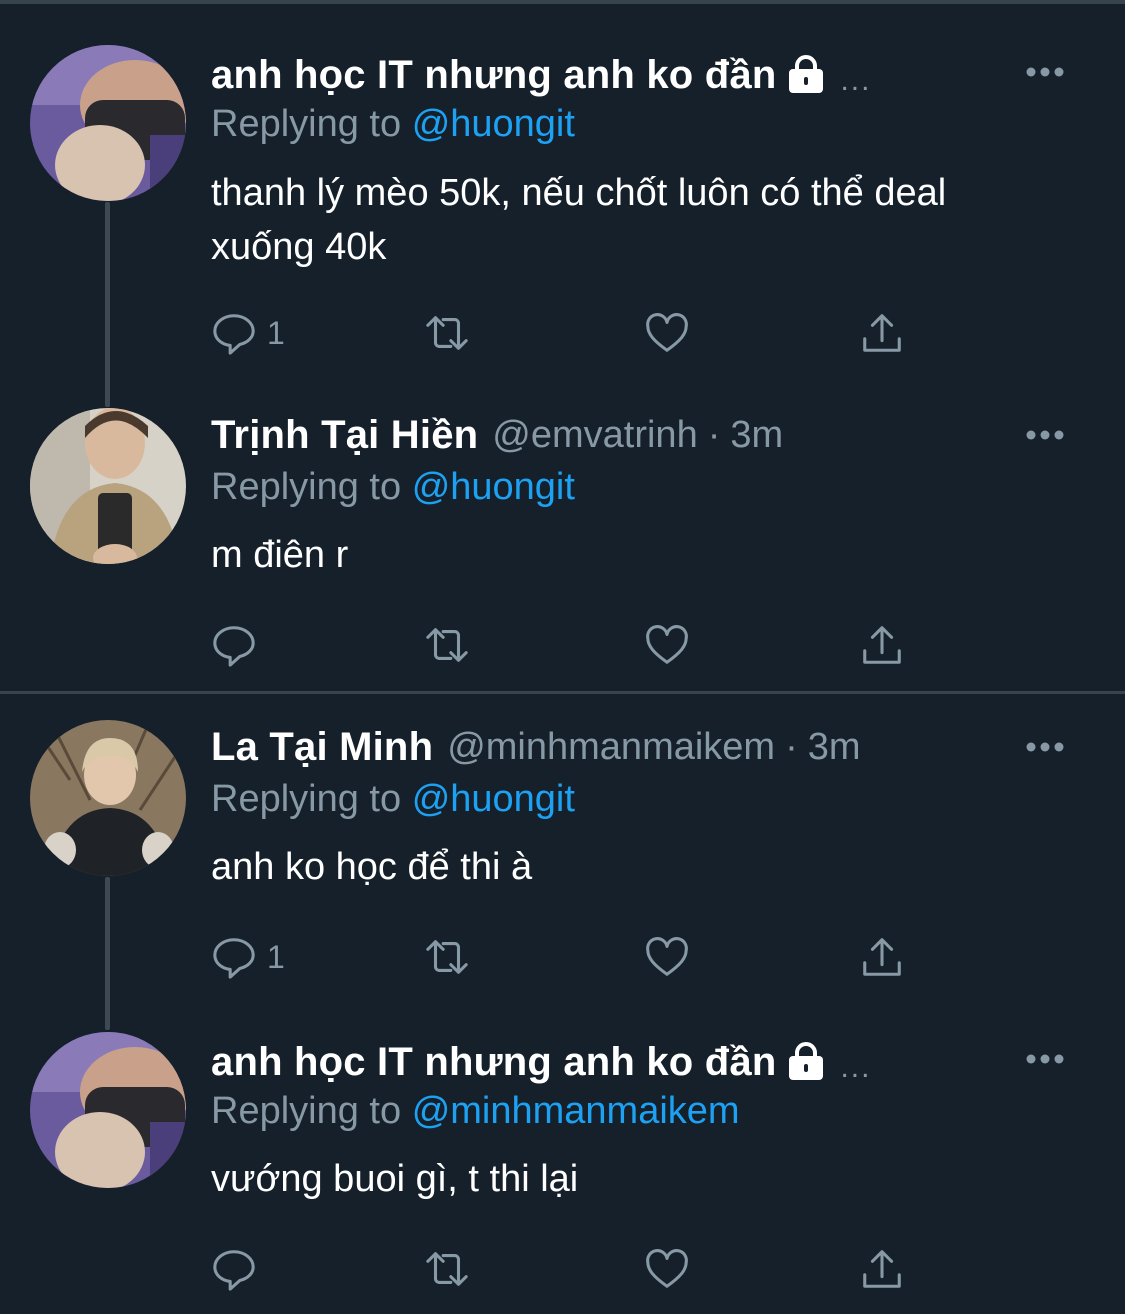 The height and width of the screenshot is (1314, 1125). I want to click on avatar-mirror-selfie-image, so click(108, 486).